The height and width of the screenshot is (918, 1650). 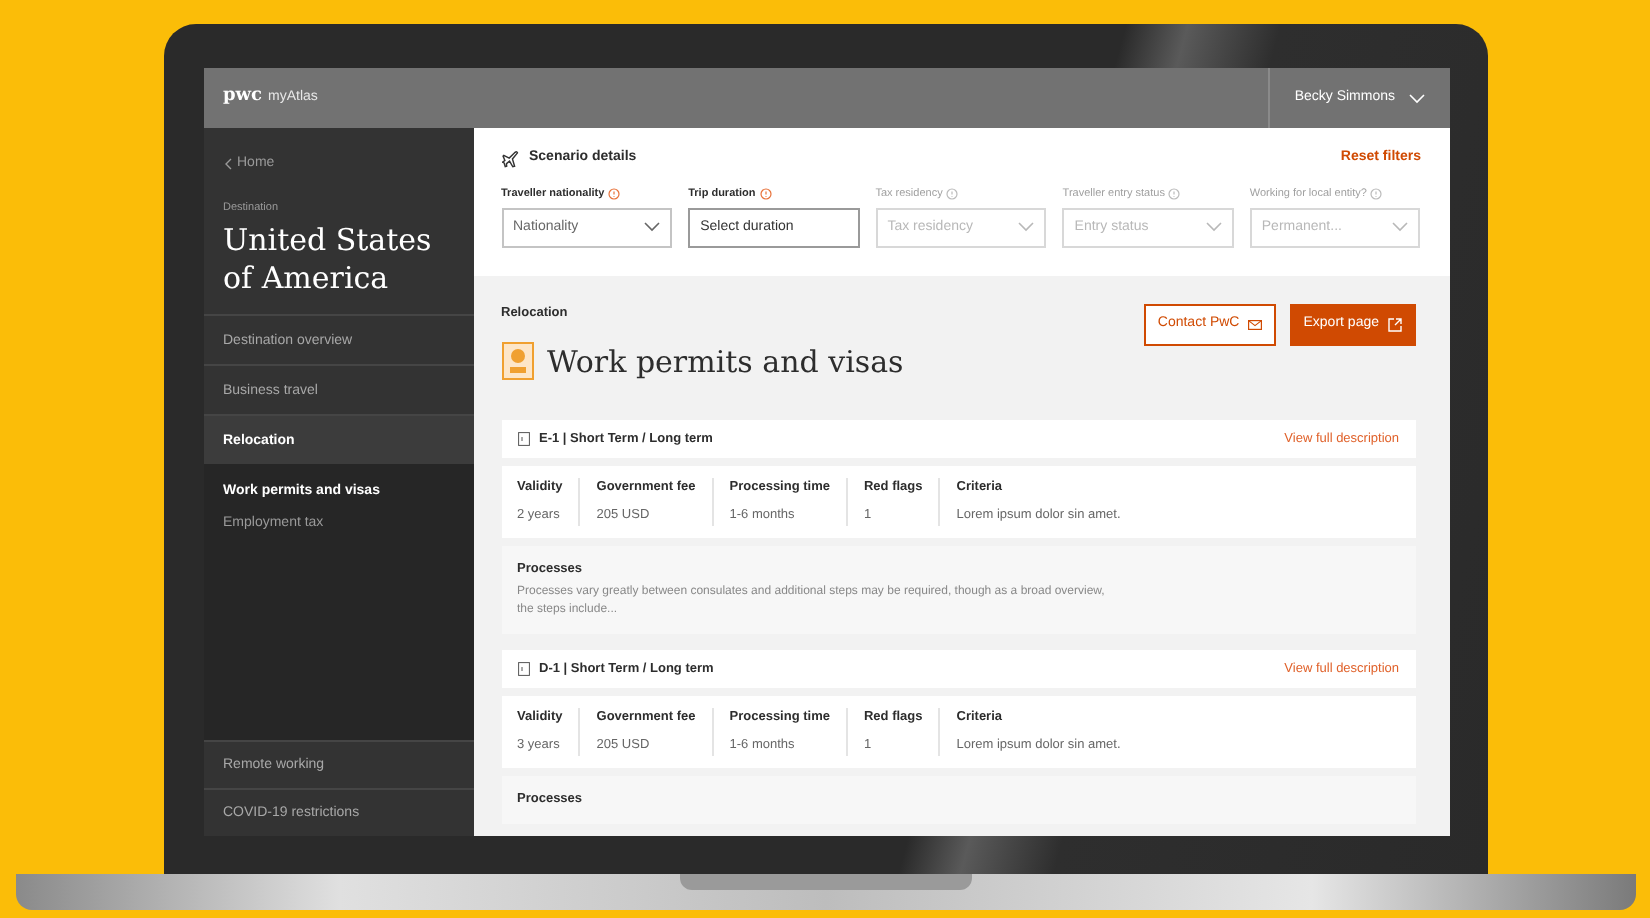 I want to click on external-link-icon, so click(x=1394, y=324).